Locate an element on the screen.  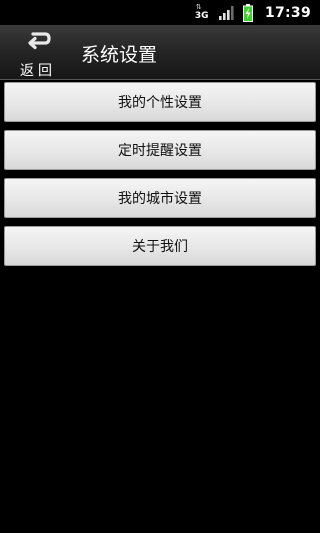
reminder-settings-button: 定时提醒设置 is located at coordinates (160, 150).